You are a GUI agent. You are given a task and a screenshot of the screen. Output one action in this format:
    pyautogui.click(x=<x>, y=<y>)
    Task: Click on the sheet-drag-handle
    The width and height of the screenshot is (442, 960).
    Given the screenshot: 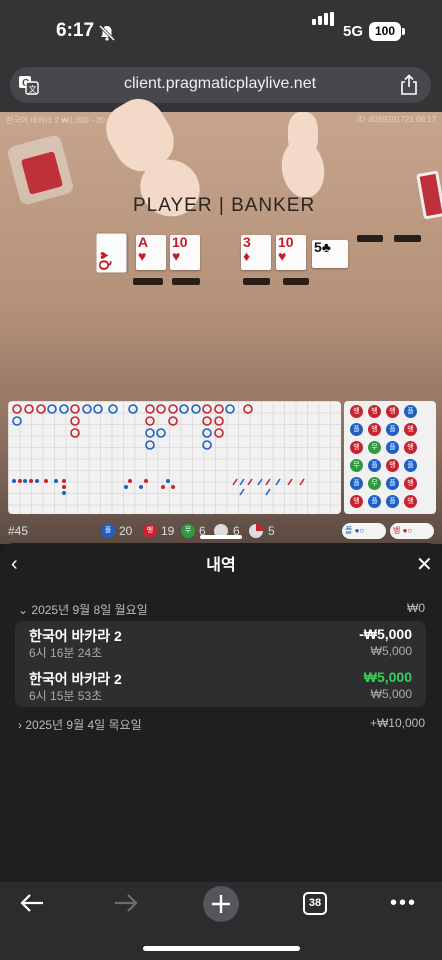 What is the action you would take?
    pyautogui.click(x=221, y=537)
    